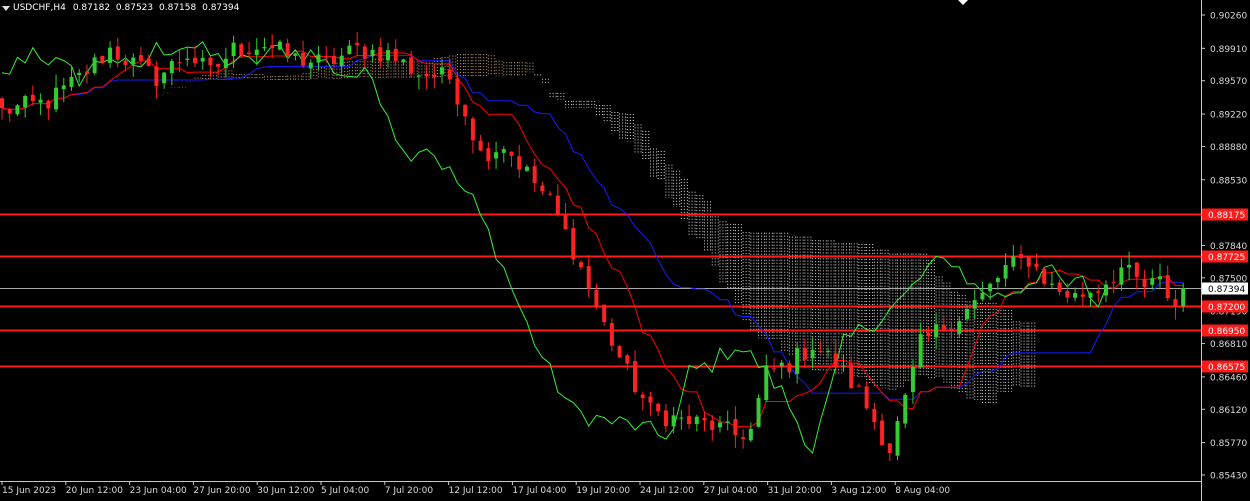 The height and width of the screenshot is (501, 1250). Describe the element at coordinates (1228, 17) in the screenshot. I see `price-tick-label: 0.90260` at that location.